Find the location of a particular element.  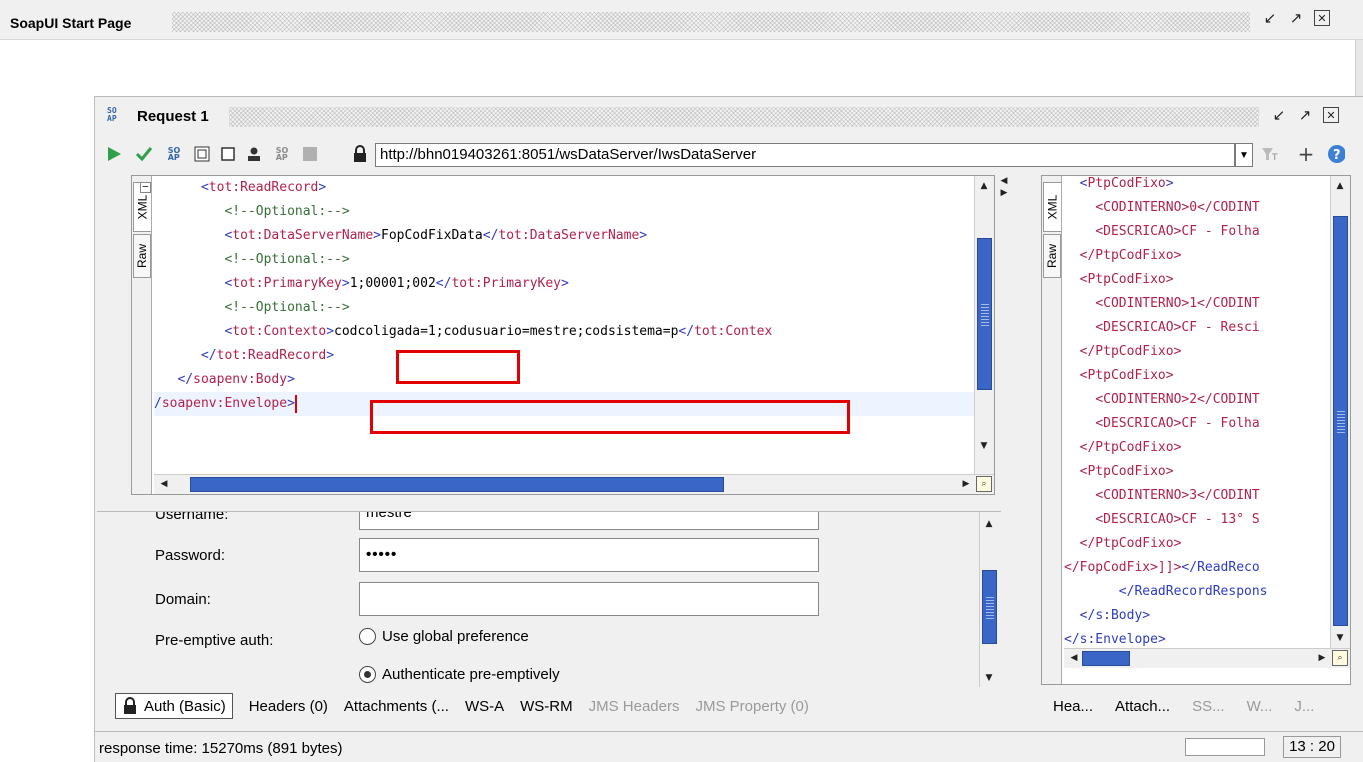

request-code-token: tot:Contexto is located at coordinates (279, 331).